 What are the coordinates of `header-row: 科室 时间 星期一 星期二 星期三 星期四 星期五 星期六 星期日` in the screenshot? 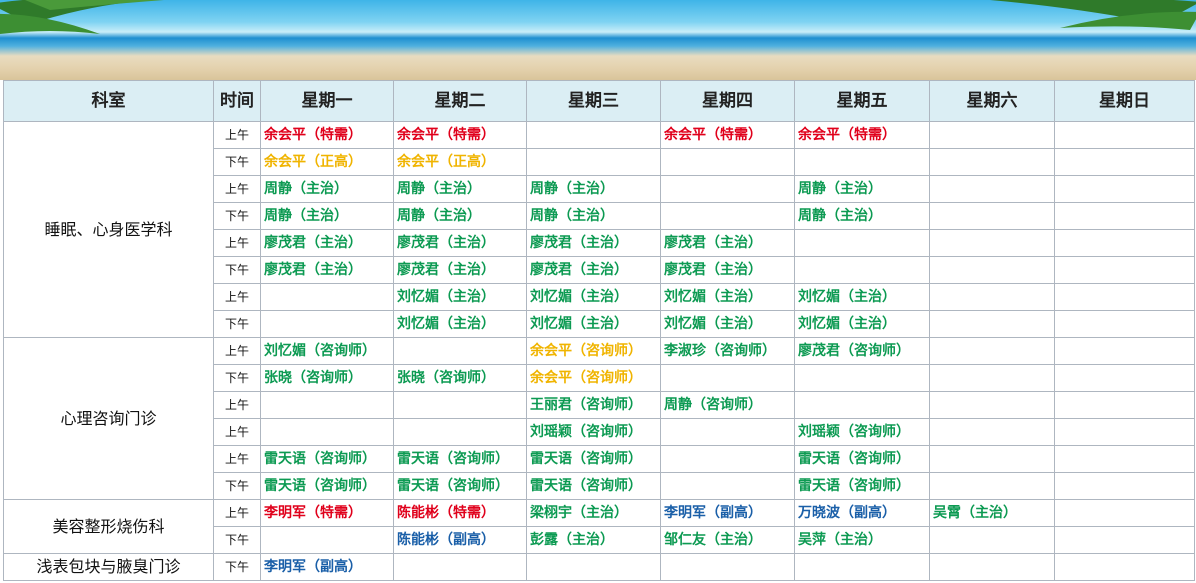 It's located at (599, 101).